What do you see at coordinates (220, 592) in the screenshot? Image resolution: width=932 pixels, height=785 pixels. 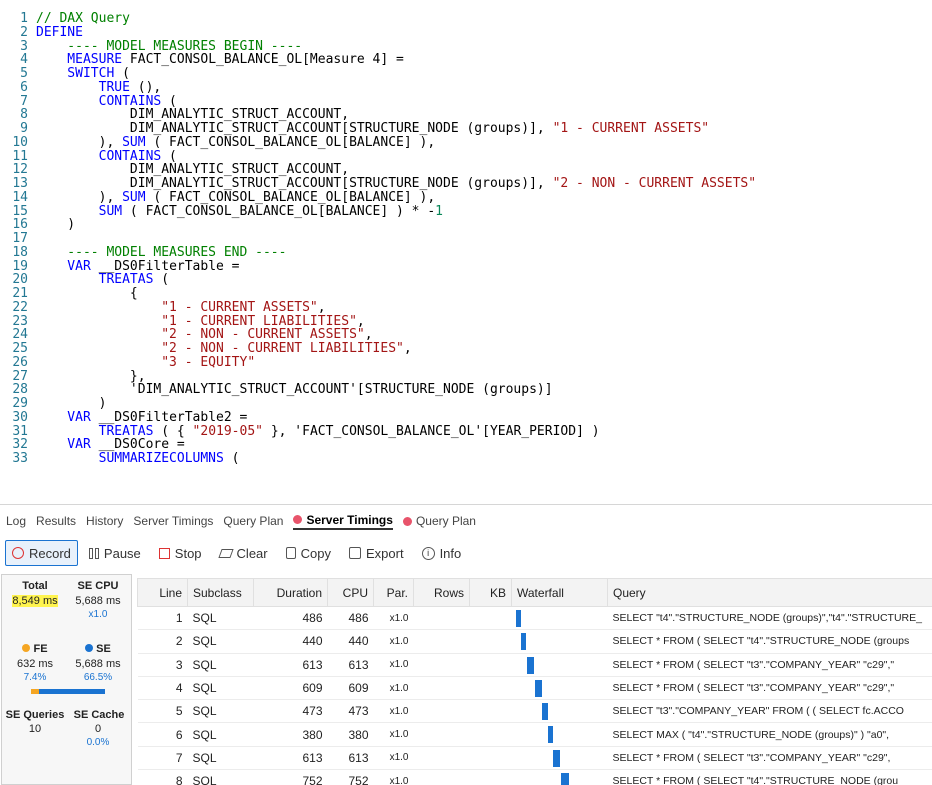 I see `column-header-subclass: Subclass` at bounding box center [220, 592].